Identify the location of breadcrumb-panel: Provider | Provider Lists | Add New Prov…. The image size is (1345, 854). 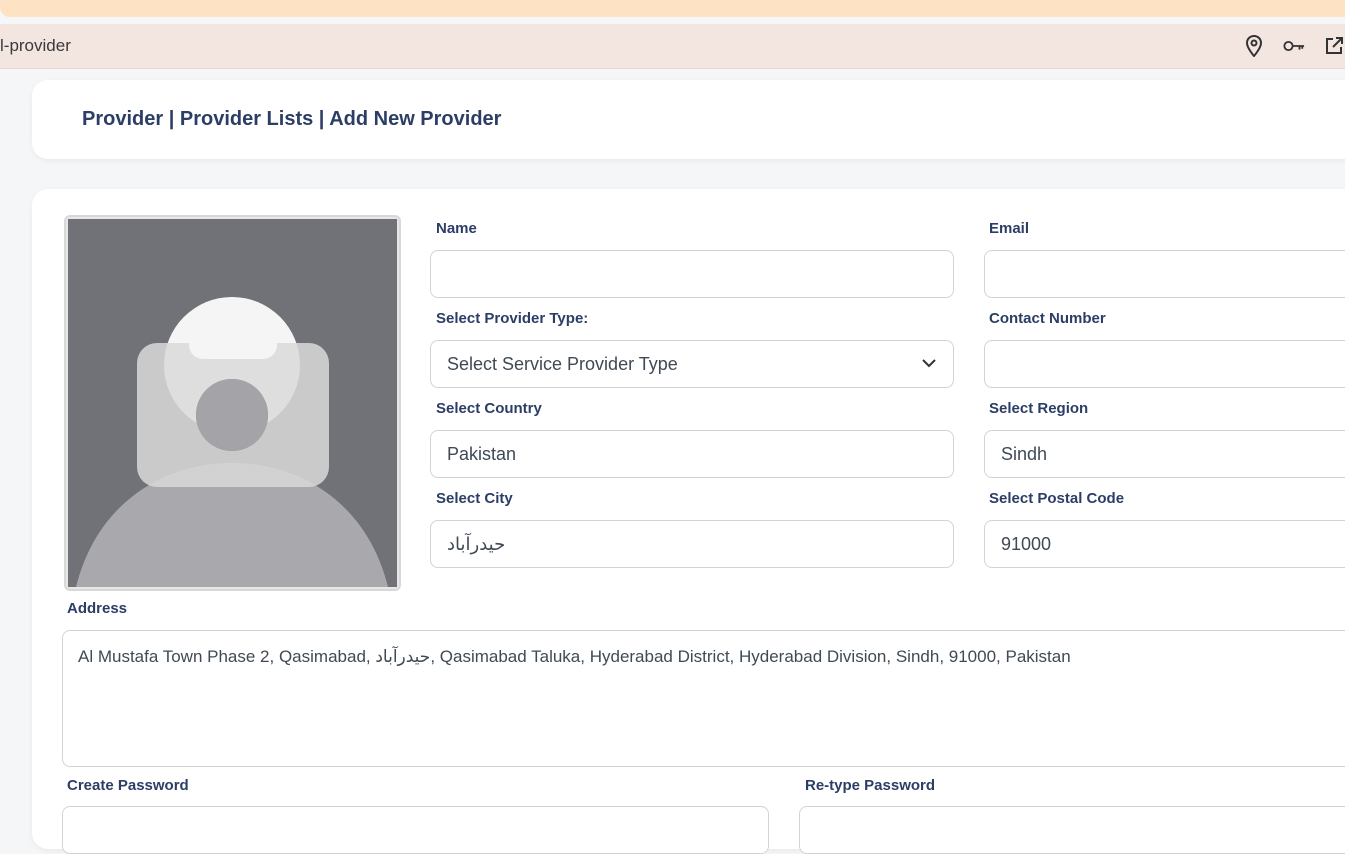
(688, 119).